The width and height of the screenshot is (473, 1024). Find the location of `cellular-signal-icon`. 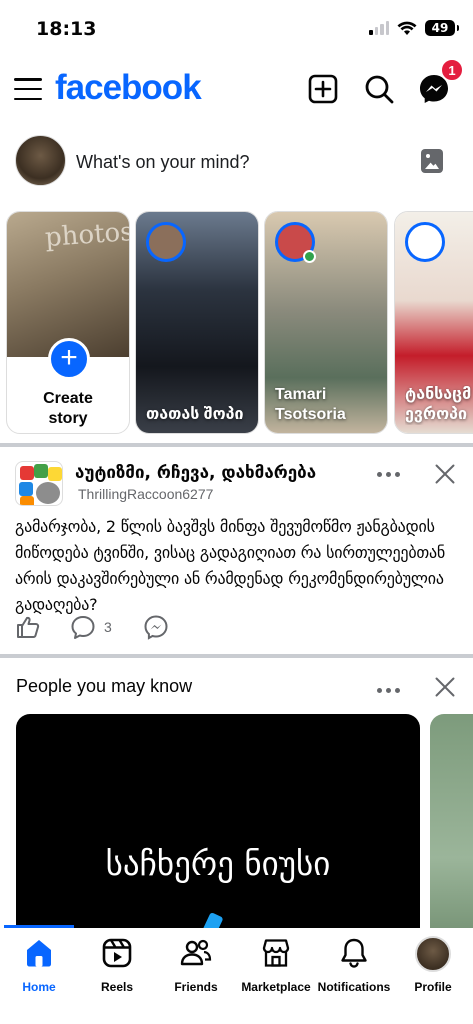

cellular-signal-icon is located at coordinates (379, 28).